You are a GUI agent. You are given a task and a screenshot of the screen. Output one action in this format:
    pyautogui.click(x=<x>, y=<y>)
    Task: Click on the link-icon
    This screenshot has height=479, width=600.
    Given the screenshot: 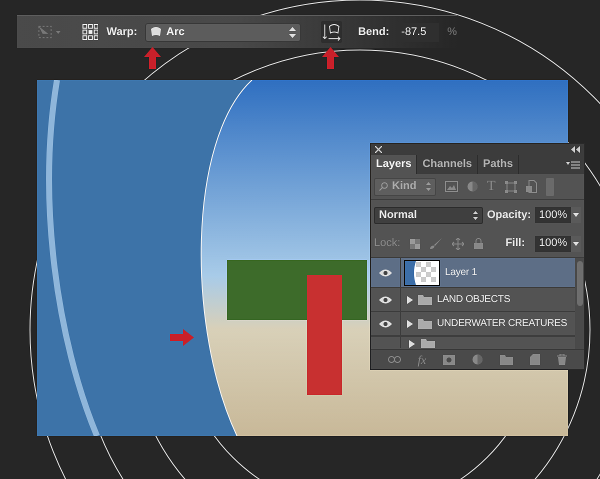 What is the action you would take?
    pyautogui.click(x=394, y=359)
    